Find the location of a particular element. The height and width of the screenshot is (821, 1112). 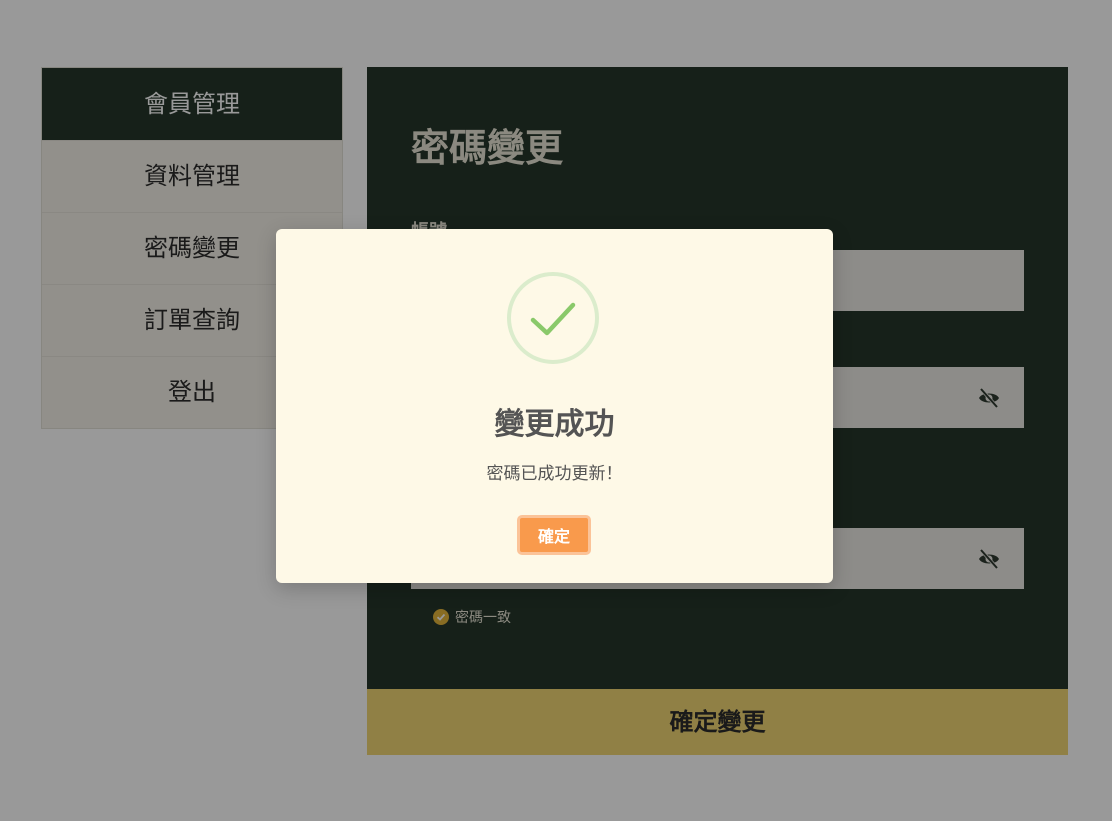

dialog-confirm-button: 確定 is located at coordinates (554, 535).